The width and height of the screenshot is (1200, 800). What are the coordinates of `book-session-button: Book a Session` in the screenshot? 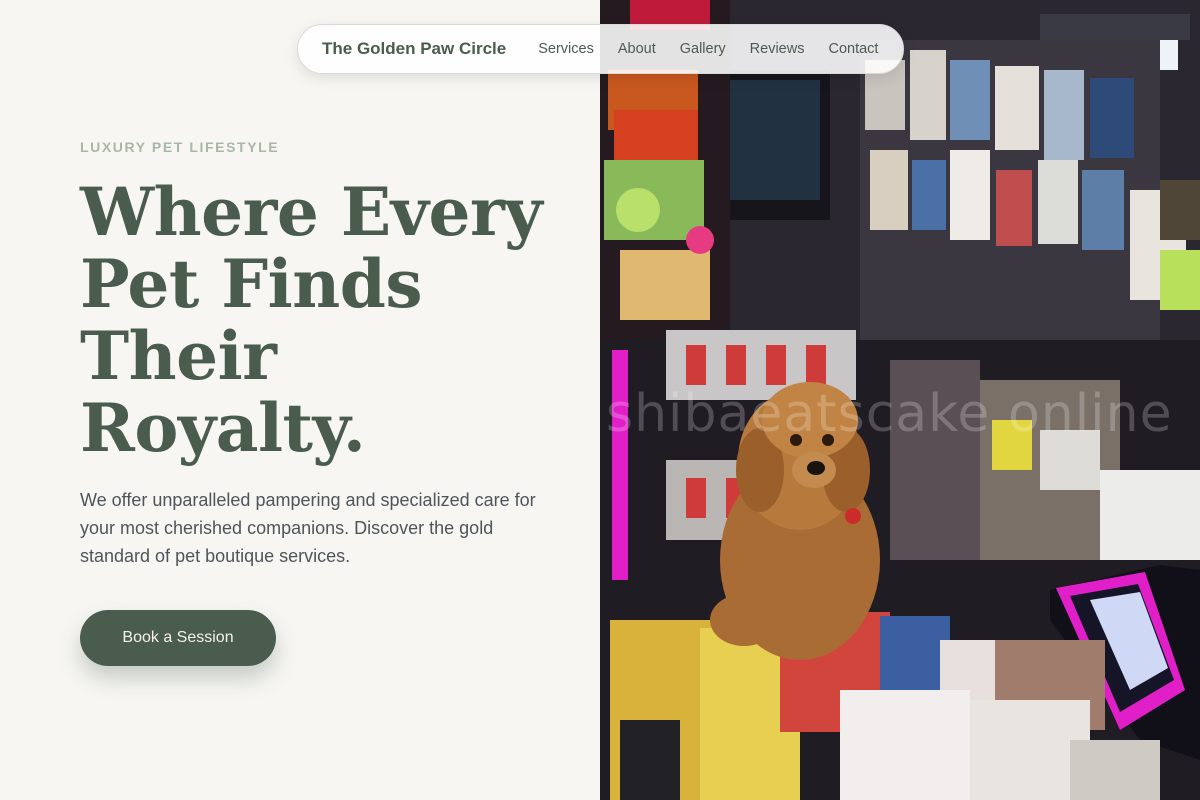 It's located at (178, 638).